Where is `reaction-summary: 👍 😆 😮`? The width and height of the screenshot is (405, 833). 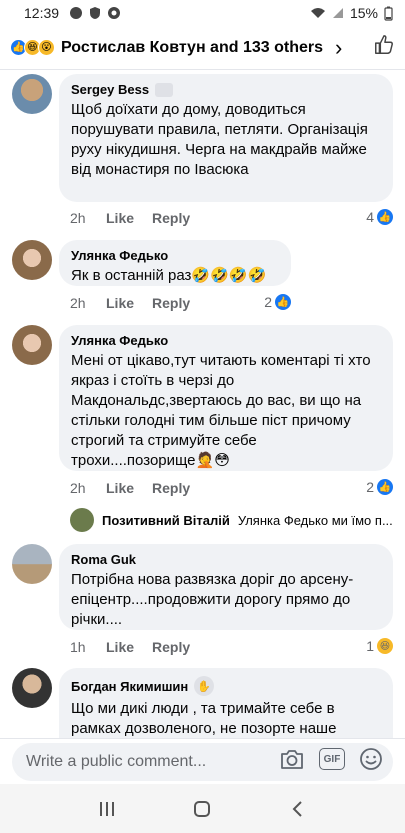
reaction-summary: 👍 😆 😮 is located at coordinates (32, 47).